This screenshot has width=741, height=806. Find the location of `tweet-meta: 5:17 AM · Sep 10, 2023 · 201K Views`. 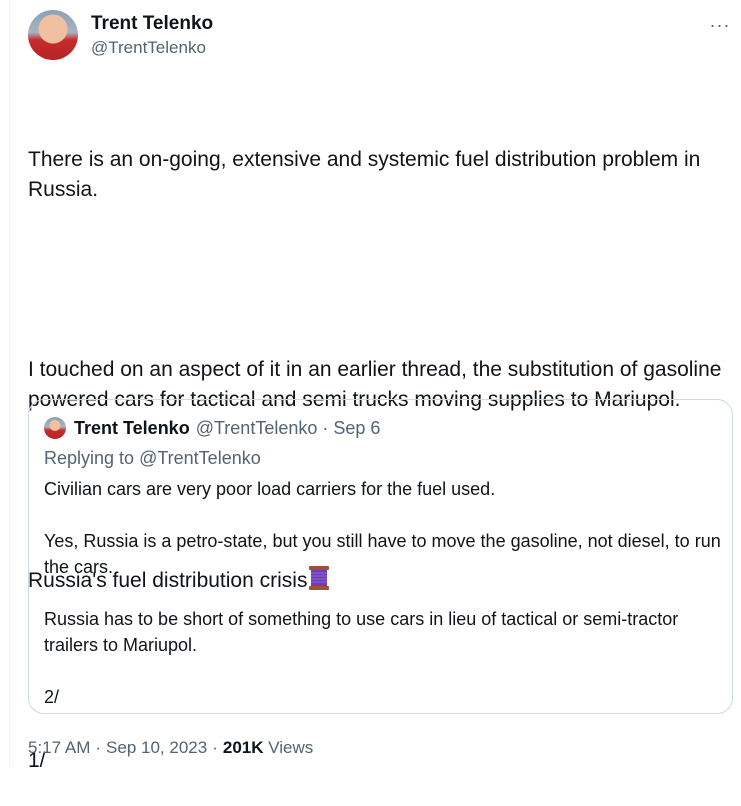

tweet-meta: 5:17 AM · Sep 10, 2023 · 201K Views is located at coordinates (170, 748).